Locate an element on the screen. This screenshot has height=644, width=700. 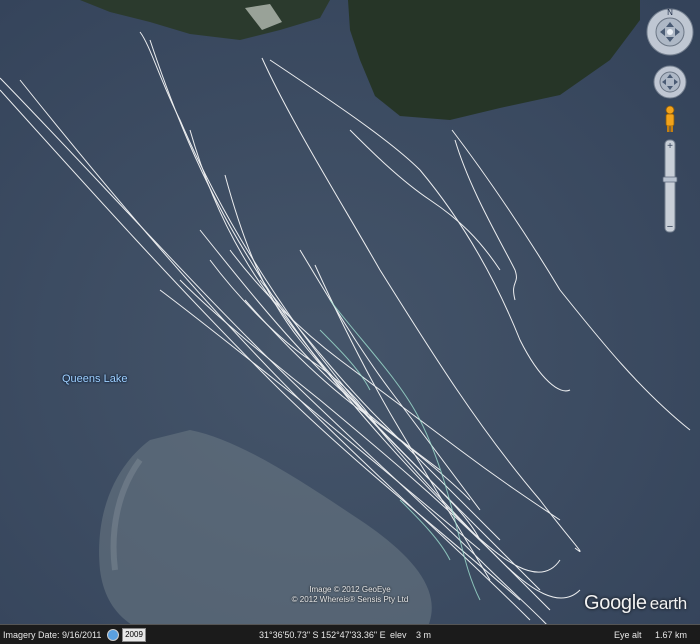
elevation-value: 3 m is located at coordinates (424, 635).